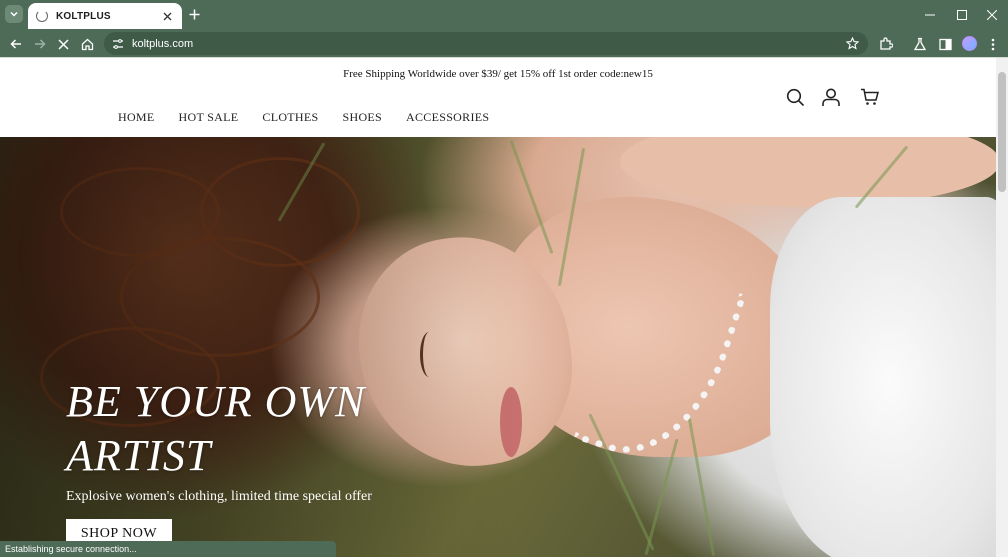  I want to click on close-icon, so click(167, 16).